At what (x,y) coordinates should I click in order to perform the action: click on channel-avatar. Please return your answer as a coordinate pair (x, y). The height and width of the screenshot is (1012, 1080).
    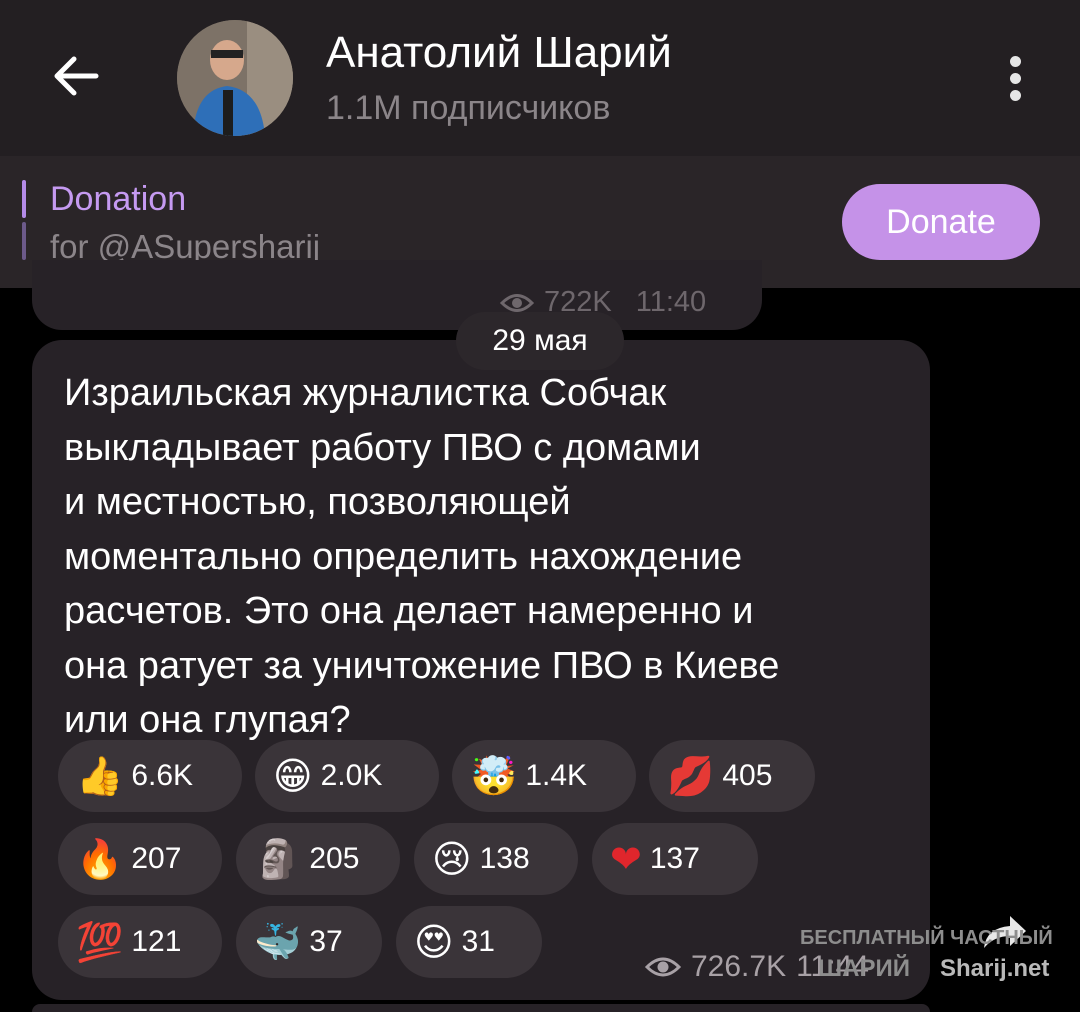
    Looking at the image, I should click on (235, 78).